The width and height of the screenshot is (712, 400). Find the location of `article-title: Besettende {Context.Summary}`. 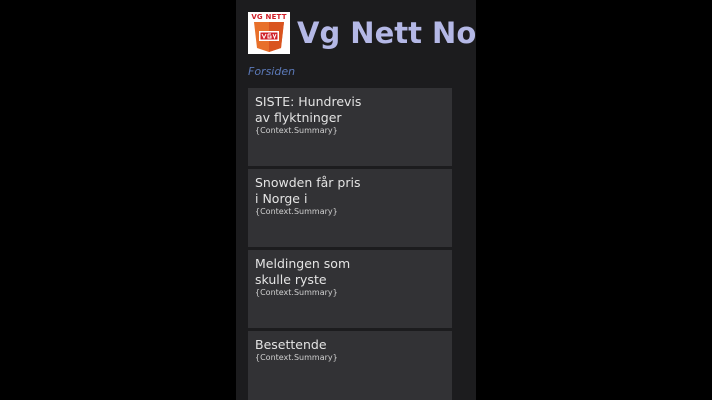

article-title: Besettende {Context.Summary} is located at coordinates (311, 350).